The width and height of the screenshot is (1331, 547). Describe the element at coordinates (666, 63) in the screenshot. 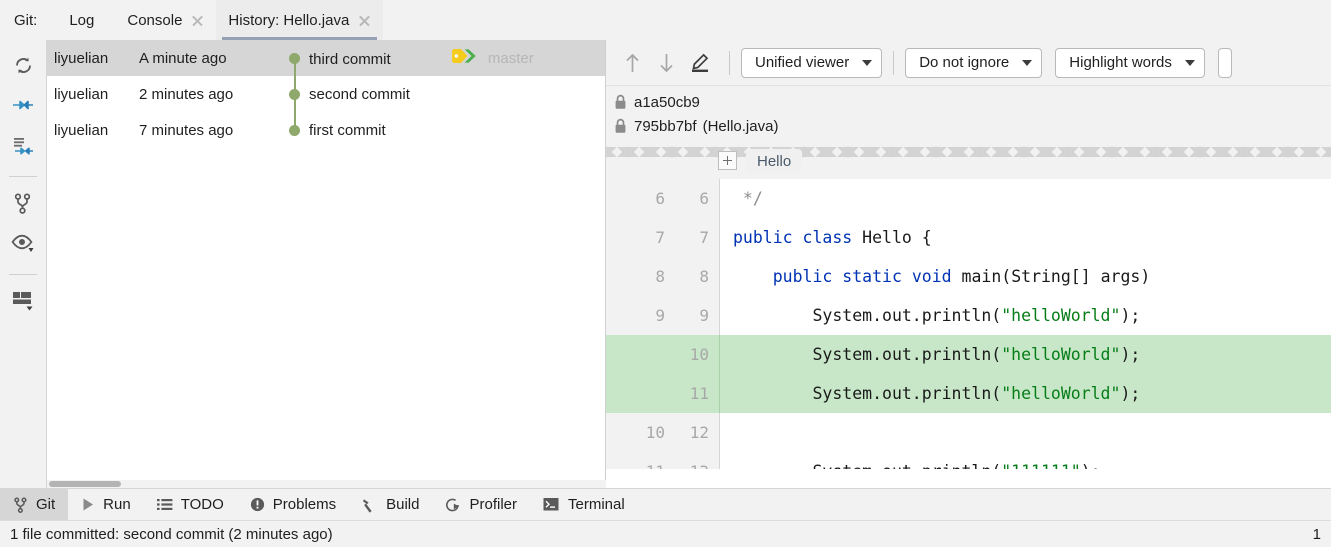

I see `next-difference-button` at that location.